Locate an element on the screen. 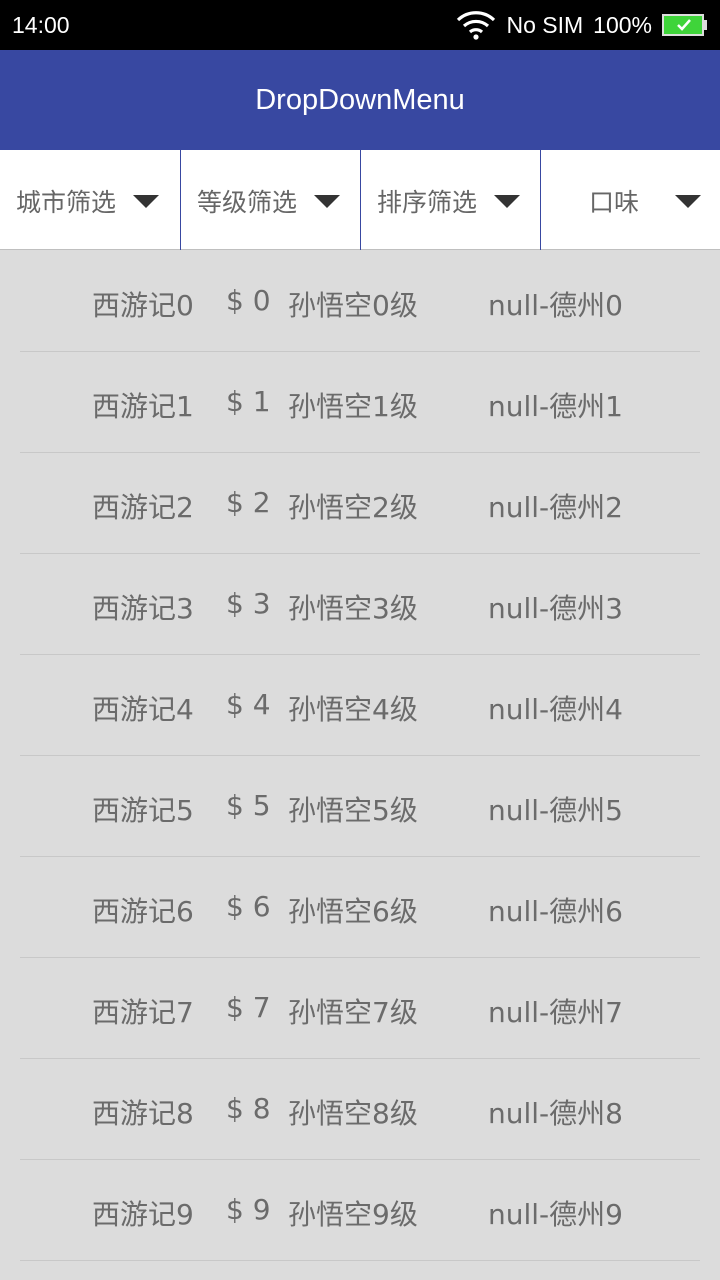 This screenshot has height=1280, width=720. carrier-label: No SIM is located at coordinates (545, 24).